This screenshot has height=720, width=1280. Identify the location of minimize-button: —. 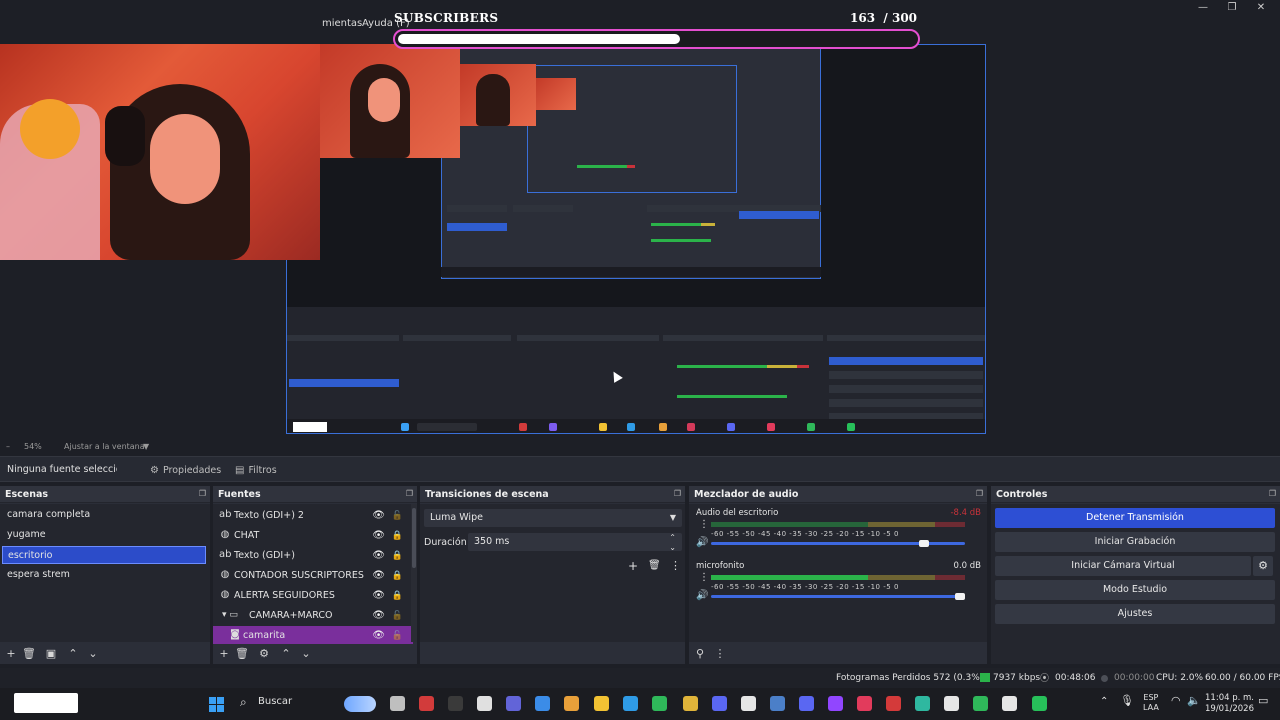
(1203, 7).